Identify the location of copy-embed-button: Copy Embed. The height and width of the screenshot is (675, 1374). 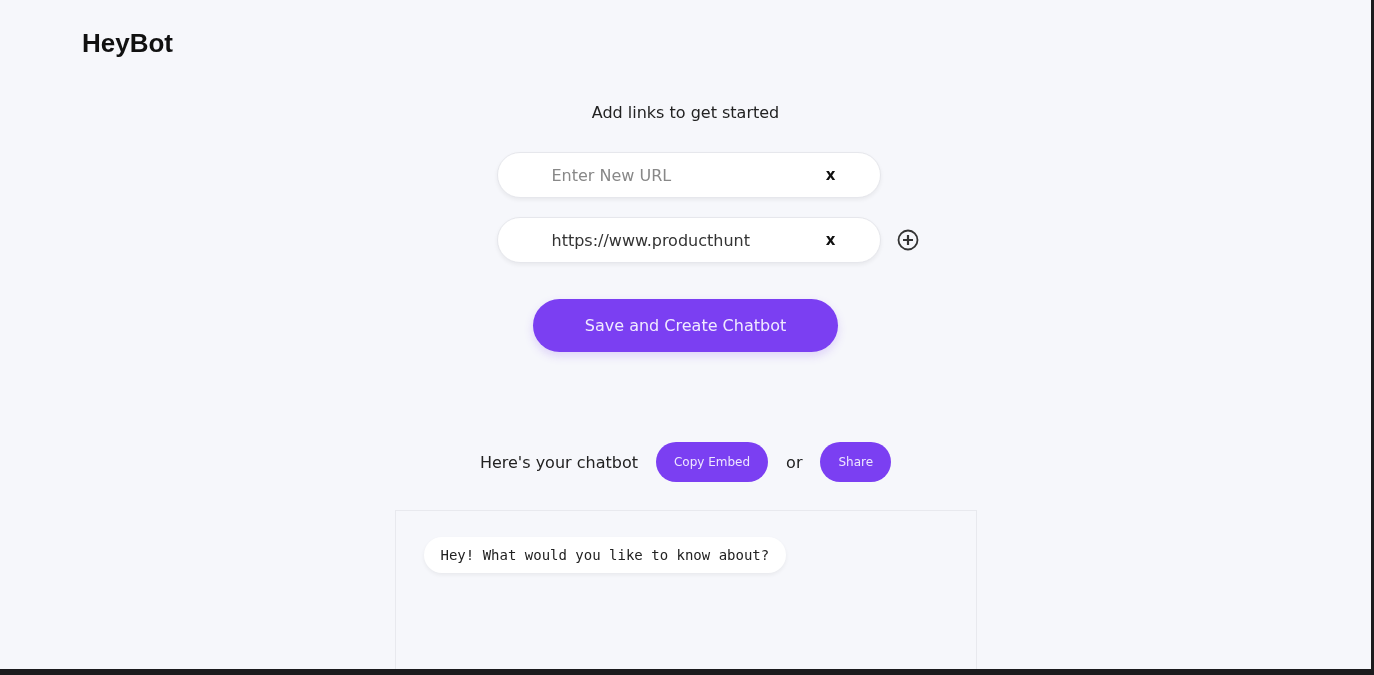
(712, 462).